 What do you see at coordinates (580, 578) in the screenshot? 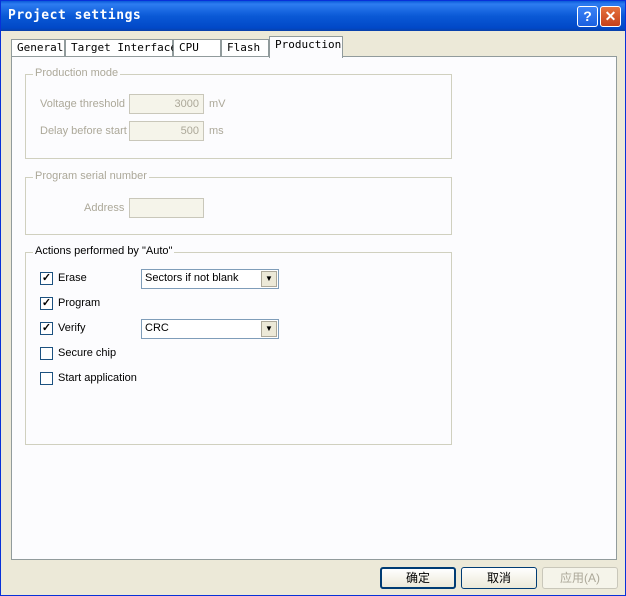
I see `apply-button: 应用(A)` at bounding box center [580, 578].